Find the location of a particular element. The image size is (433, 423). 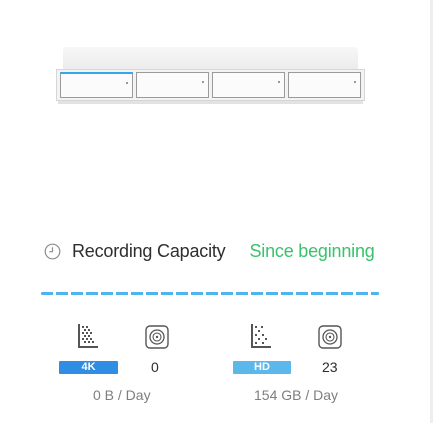

recording-capacity-header: Recording Capacity Since beginning is located at coordinates (209, 251).